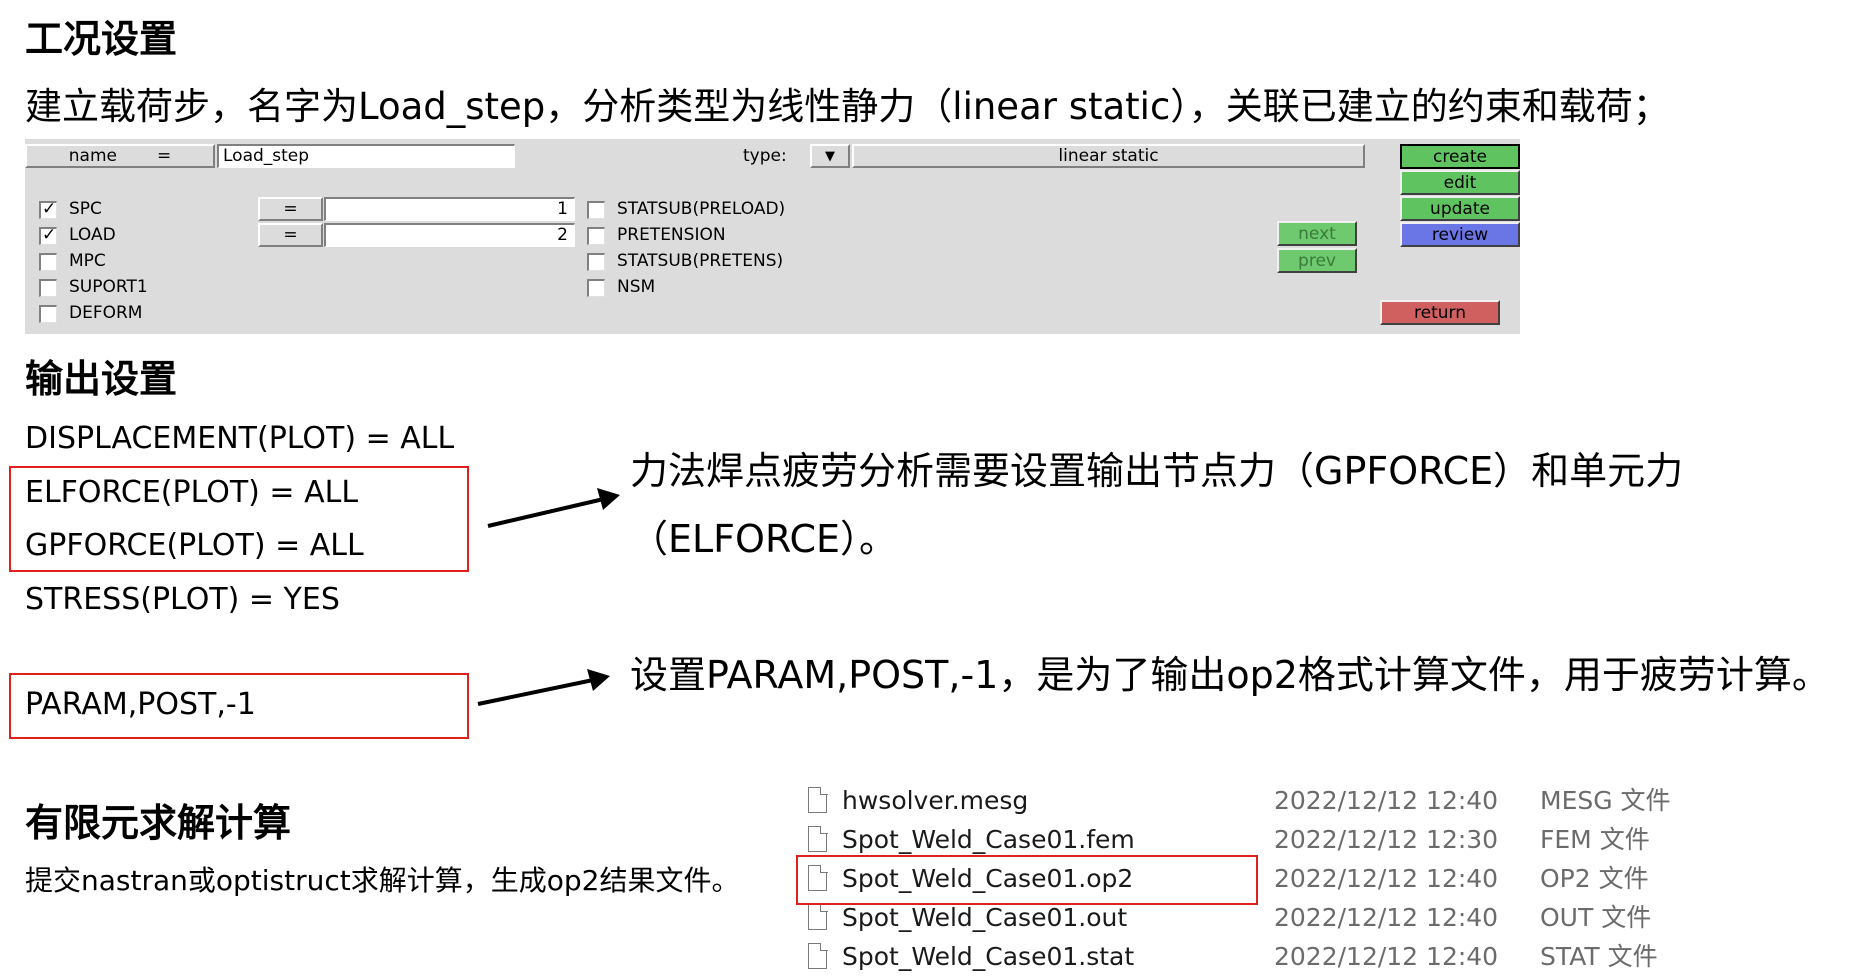  What do you see at coordinates (1157, 471) in the screenshot?
I see `force-output-note-line1: 力法焊点疲劳分析需要设置输出节点力（GPFORCE）和单元力` at bounding box center [1157, 471].